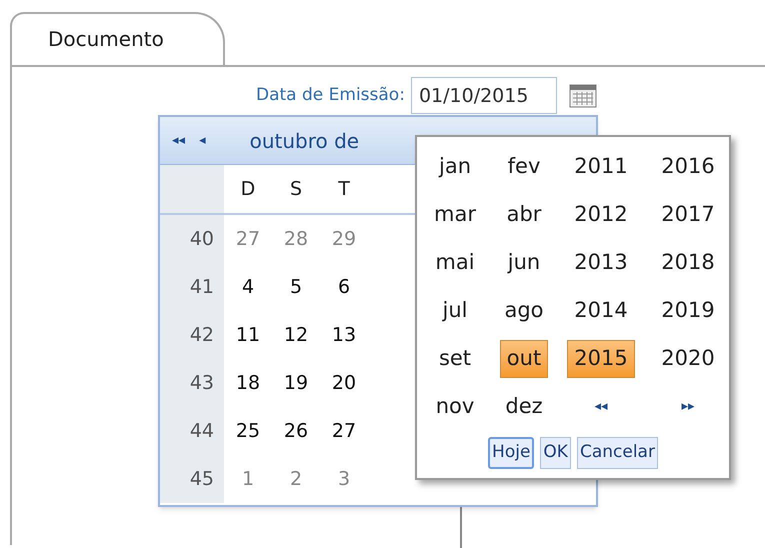  I want to click on week-number: 40, so click(202, 239).